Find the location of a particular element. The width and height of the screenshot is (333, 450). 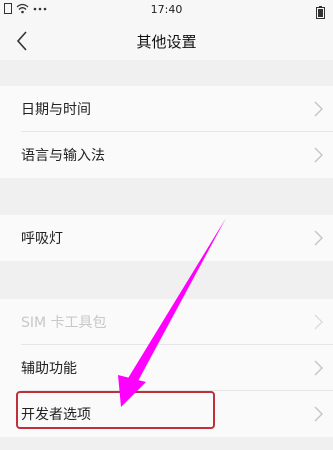

page-title: 其他设置 is located at coordinates (166, 42).